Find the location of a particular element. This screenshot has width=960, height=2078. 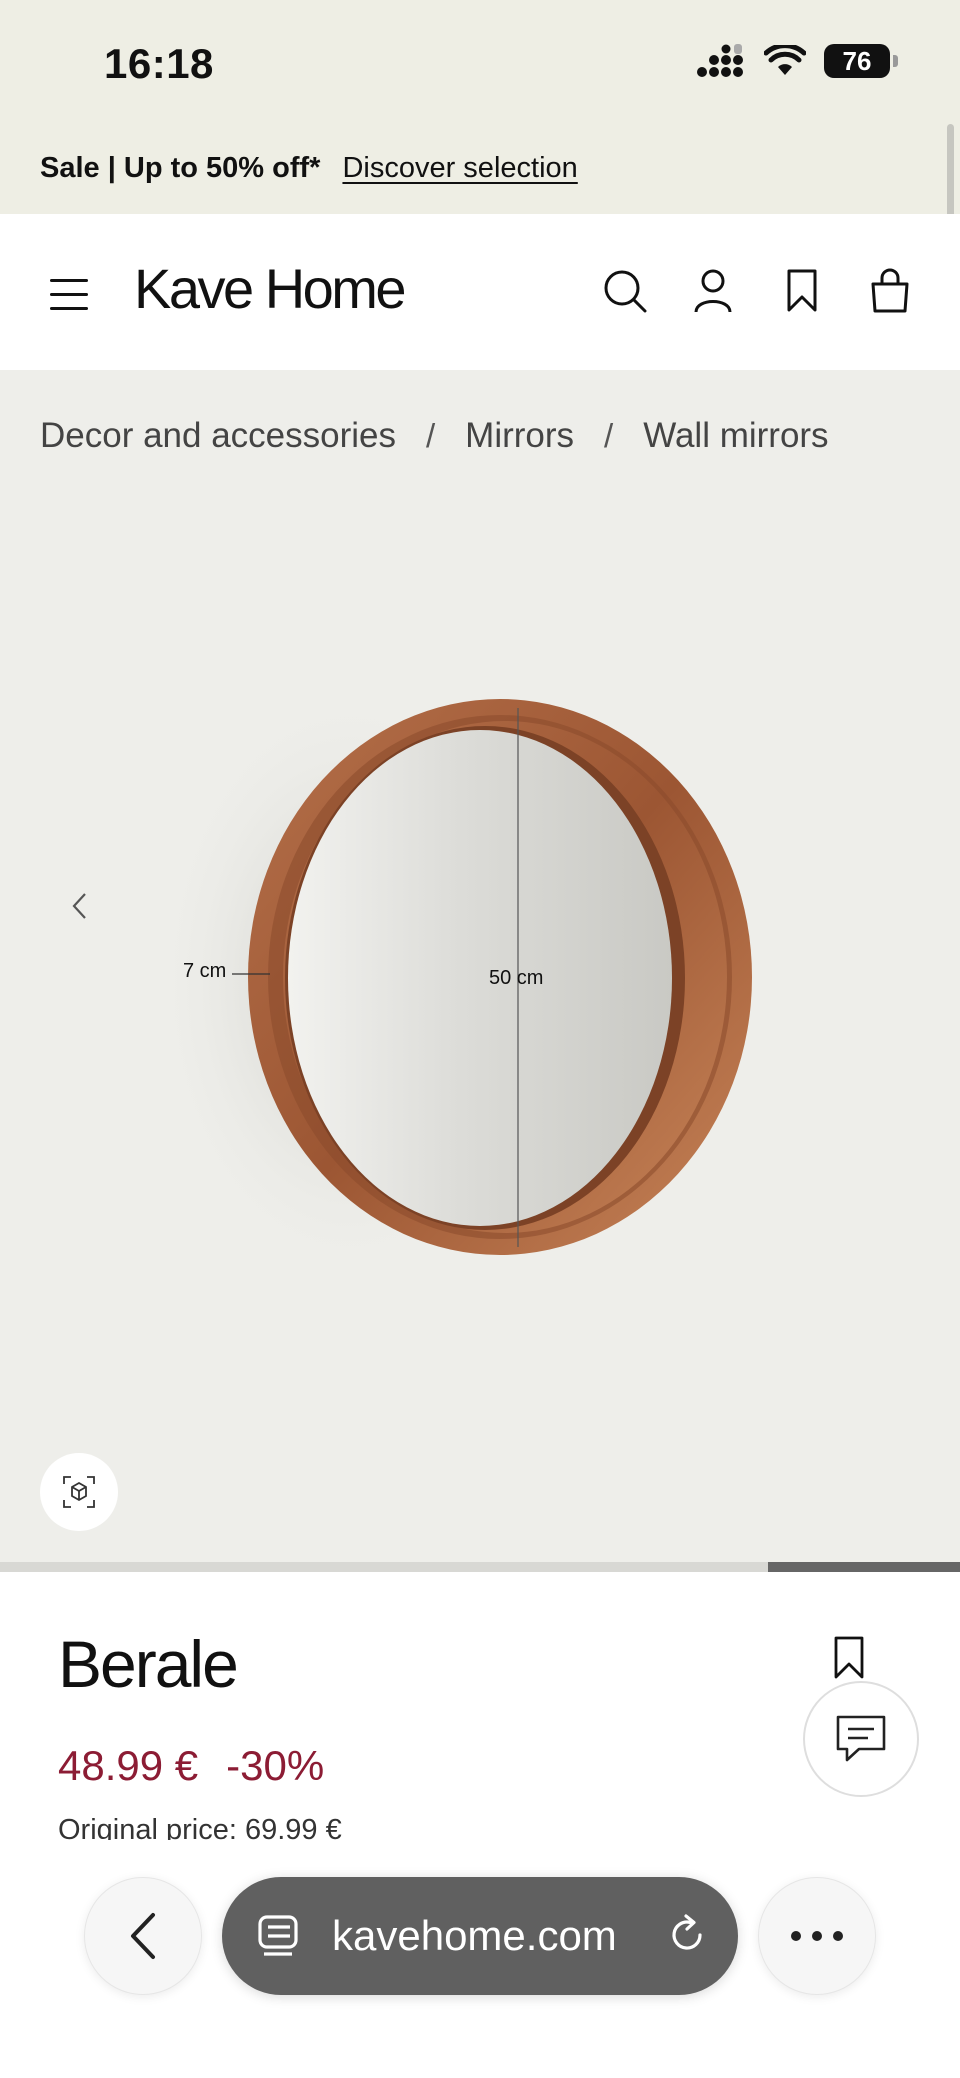

address-bar: kavehome.com is located at coordinates (480, 1936).